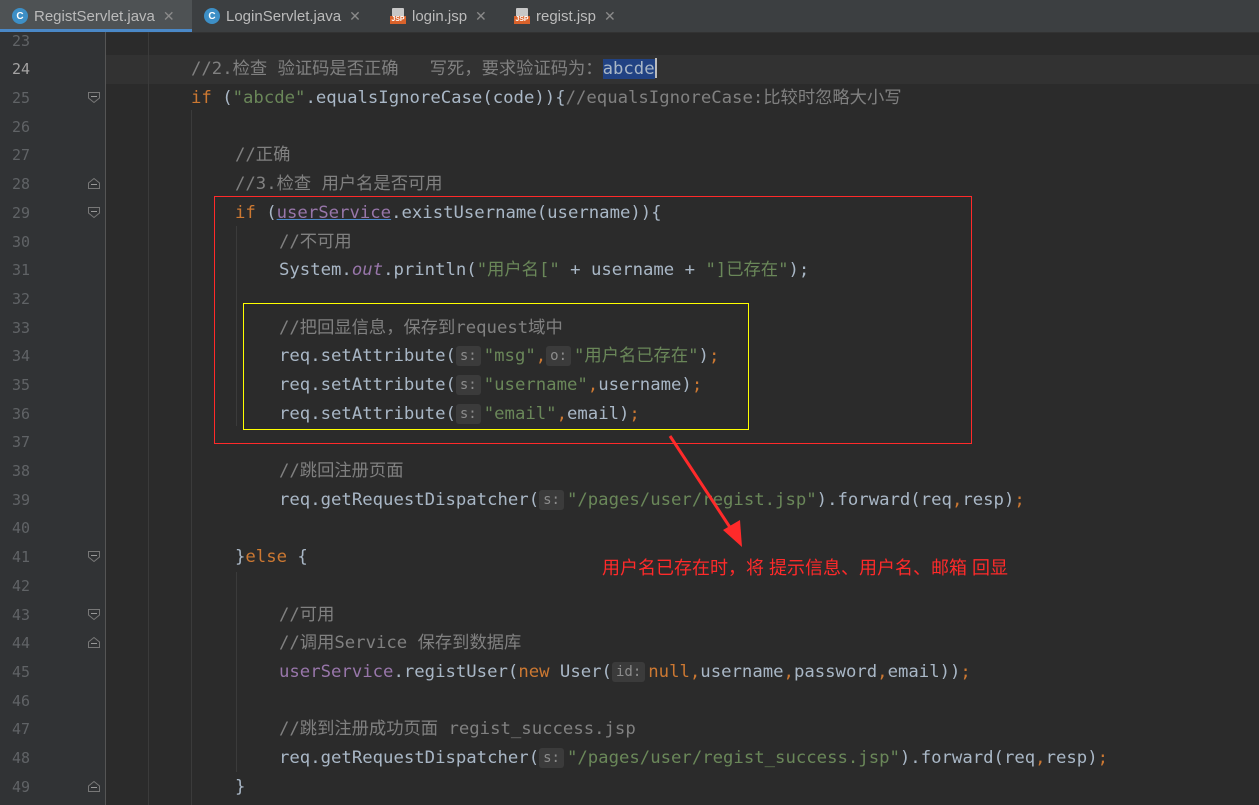 This screenshot has width=1259, height=805. I want to click on annotation-text: 用户名已存在时，将 提示信息、用户名、邮箱 回显, so click(805, 568).